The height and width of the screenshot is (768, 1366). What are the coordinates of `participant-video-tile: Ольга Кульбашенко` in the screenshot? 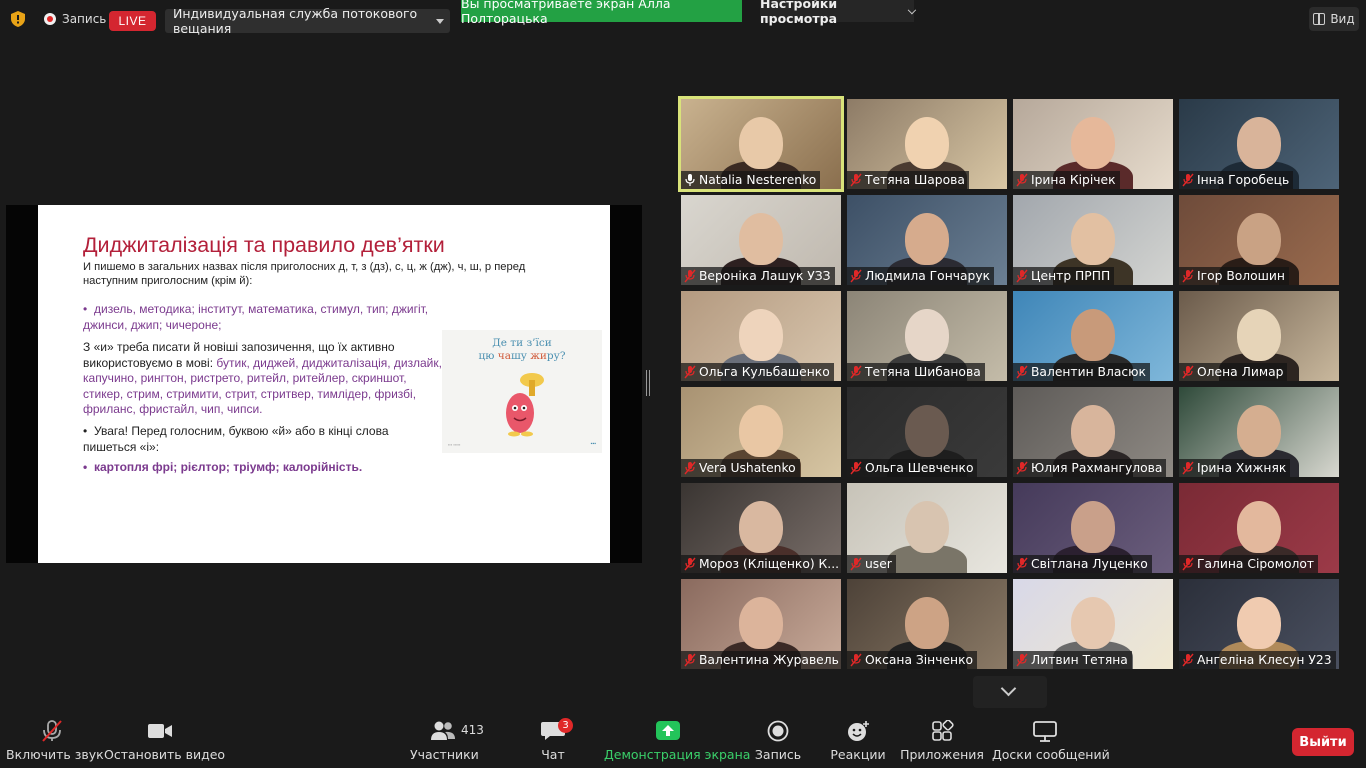 It's located at (761, 336).